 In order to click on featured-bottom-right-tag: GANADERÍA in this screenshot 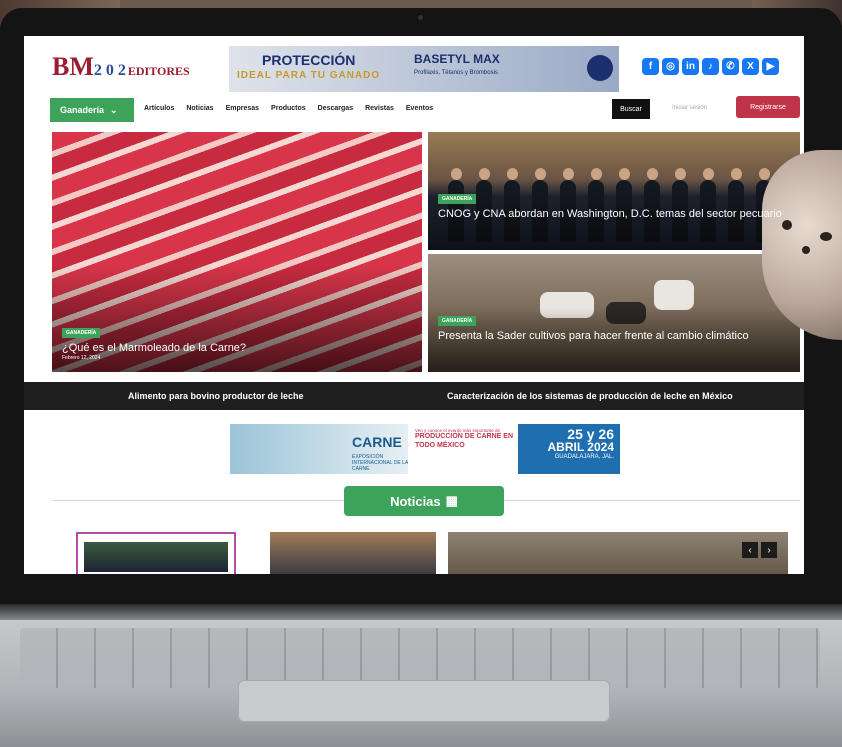, I will do `click(457, 321)`.